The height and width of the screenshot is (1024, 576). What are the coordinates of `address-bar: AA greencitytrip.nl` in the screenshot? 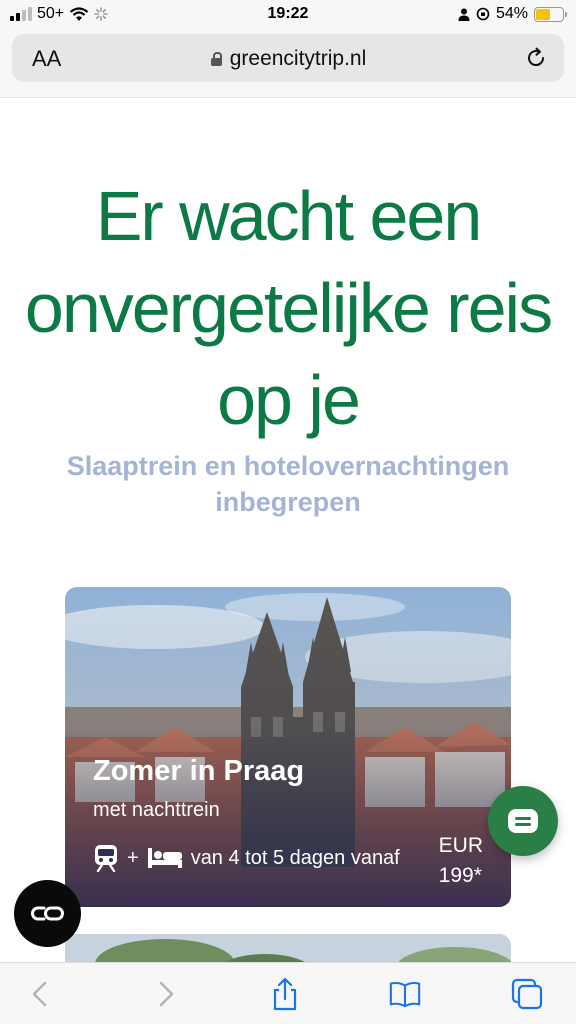 It's located at (288, 58).